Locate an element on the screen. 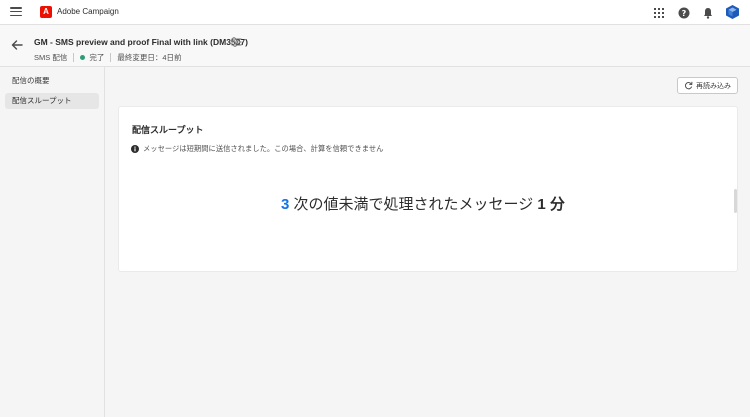 The width and height of the screenshot is (750, 417). reload-label: 再読み込み is located at coordinates (713, 86).